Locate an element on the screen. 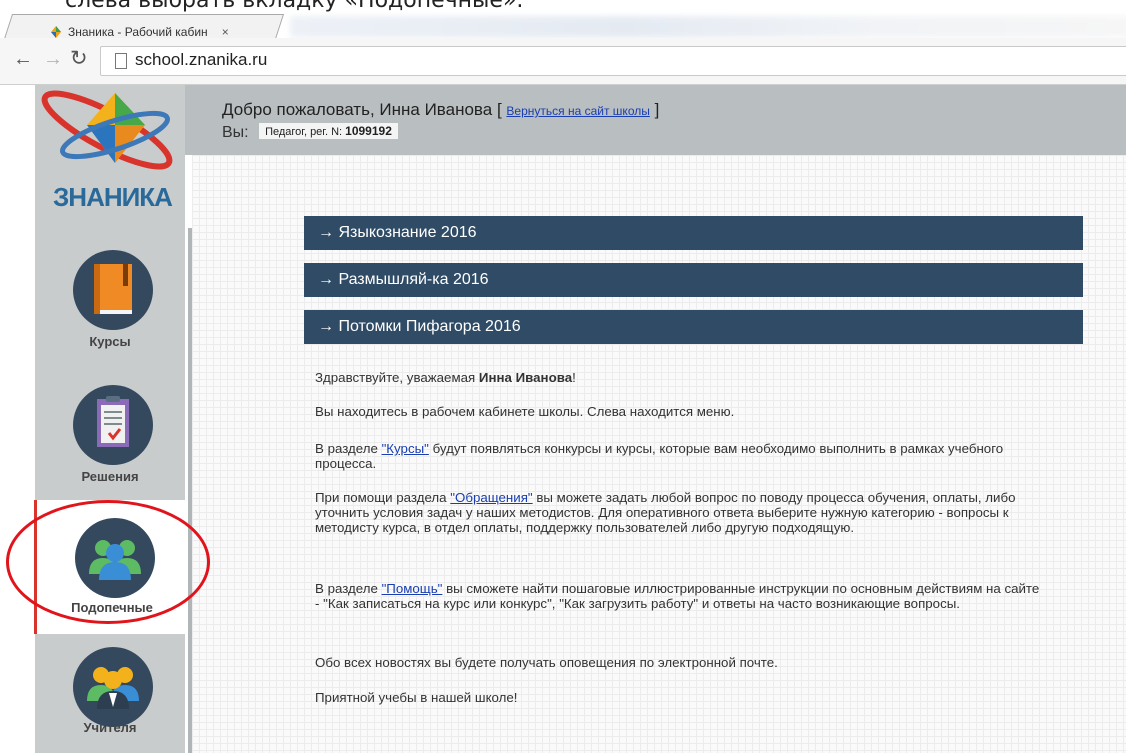  sidebar-item-solutions: Решения is located at coordinates (110, 435).